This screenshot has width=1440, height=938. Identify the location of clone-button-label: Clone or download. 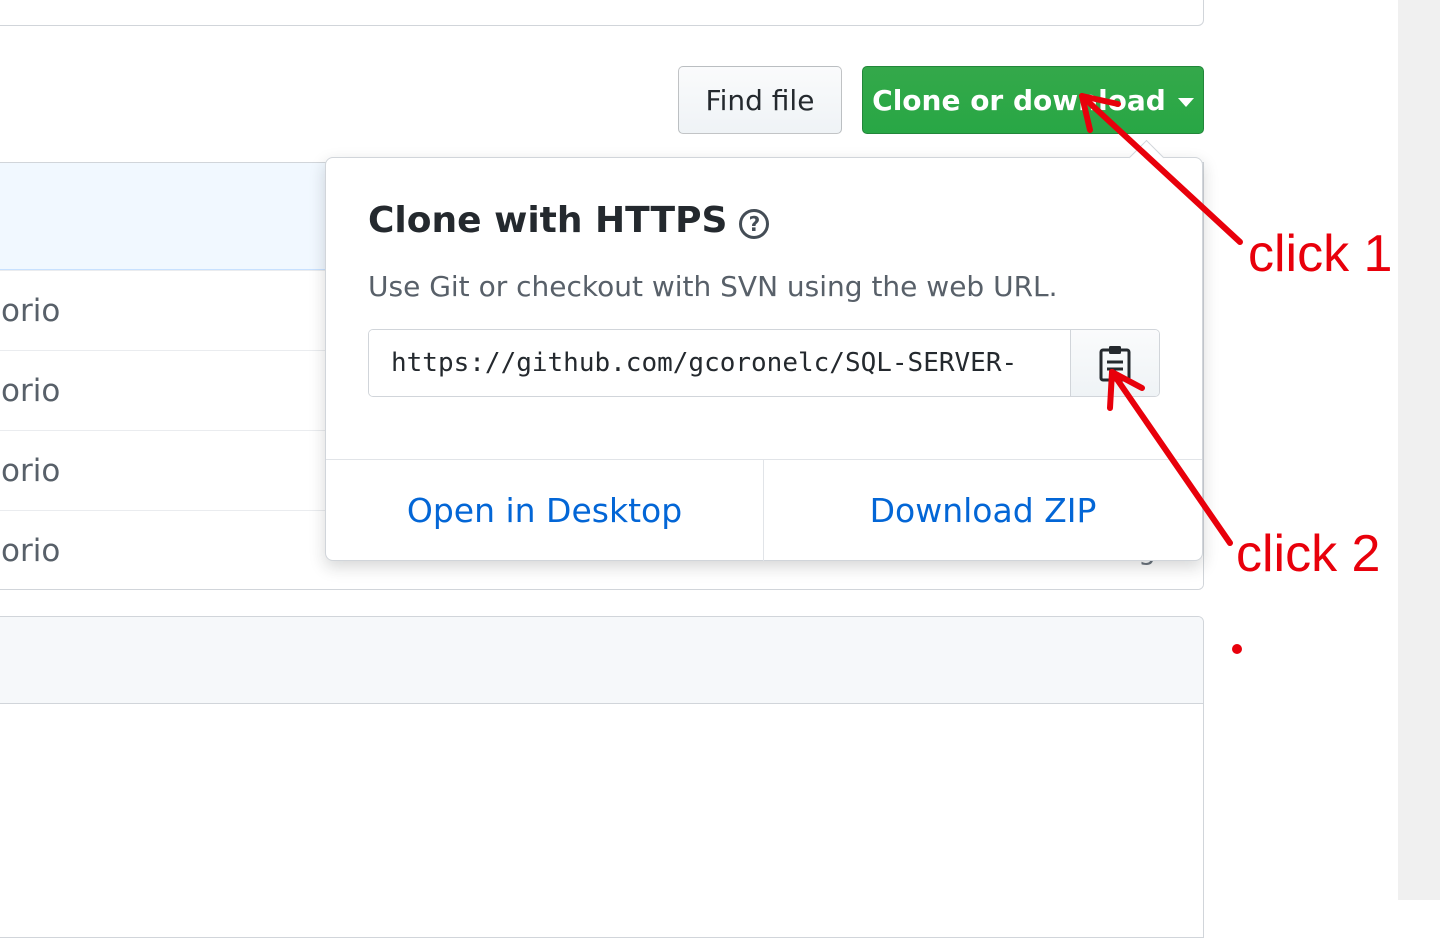
(1019, 100).